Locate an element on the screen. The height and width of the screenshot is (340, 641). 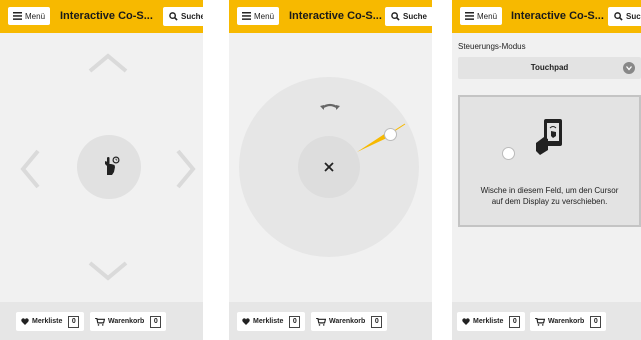
rotation-indicator is located at coordinates (381, 137).